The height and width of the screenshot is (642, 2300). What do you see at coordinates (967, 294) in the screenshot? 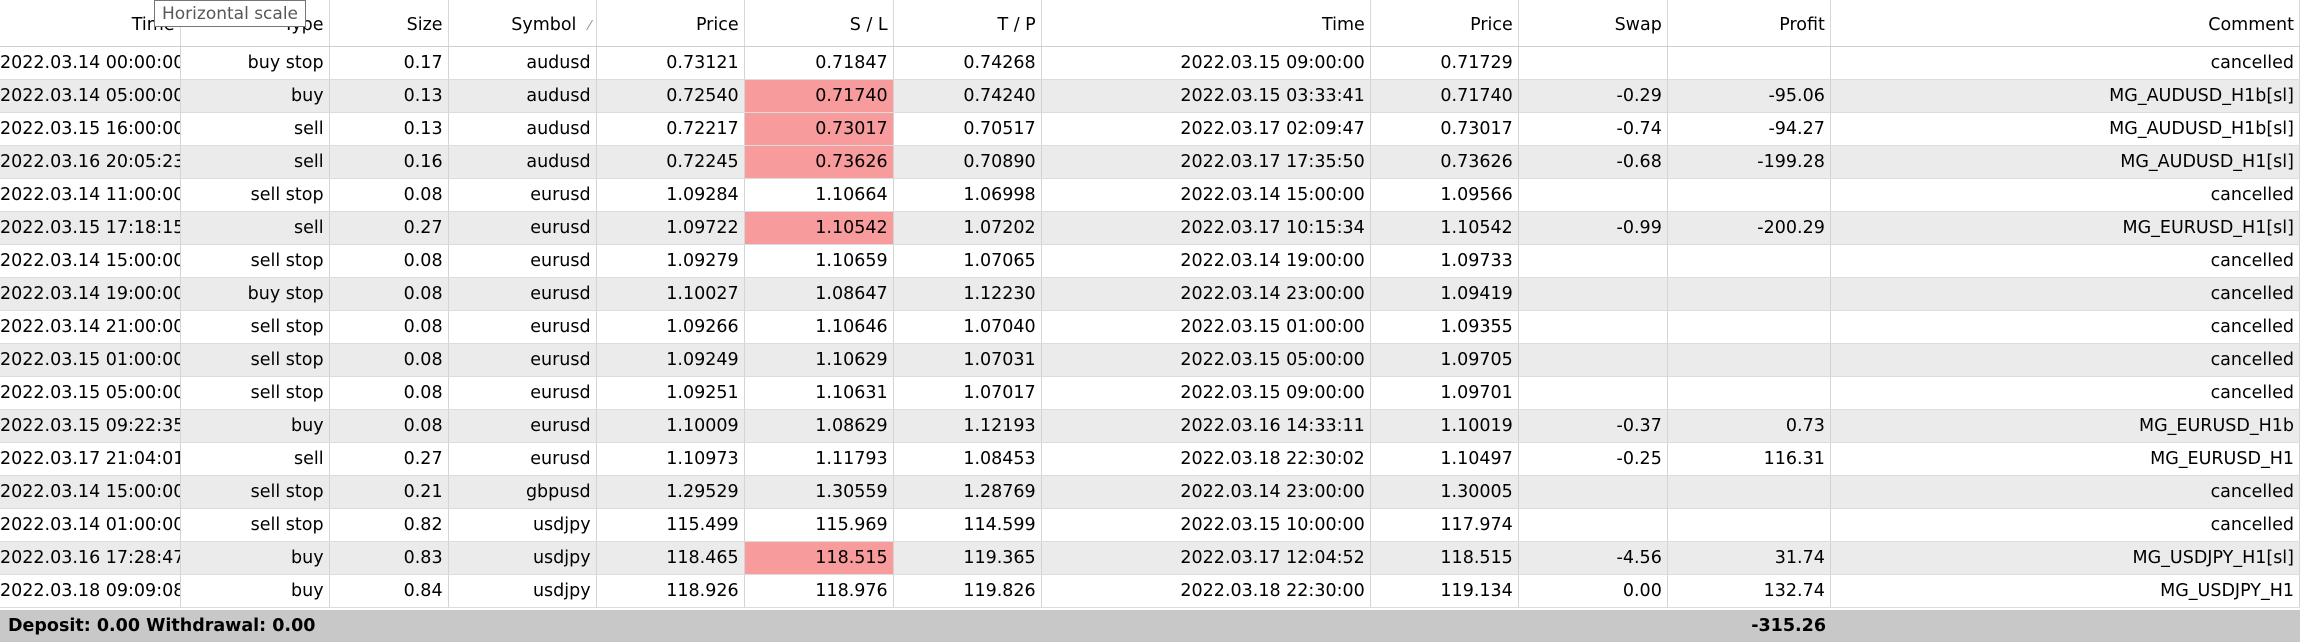
I see `cell-take-profit: 1.12230` at bounding box center [967, 294].